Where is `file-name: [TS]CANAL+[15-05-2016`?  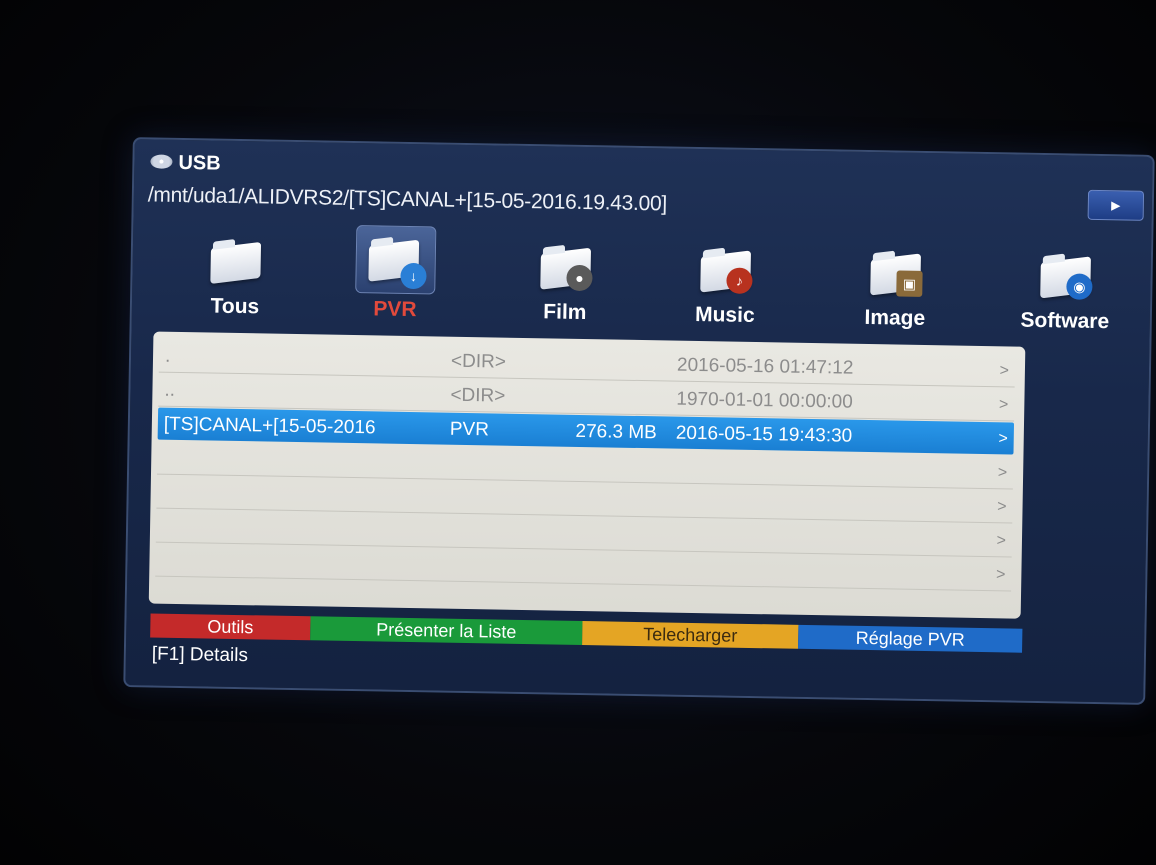 file-name: [TS]CANAL+[15-05-2016 is located at coordinates (269, 426).